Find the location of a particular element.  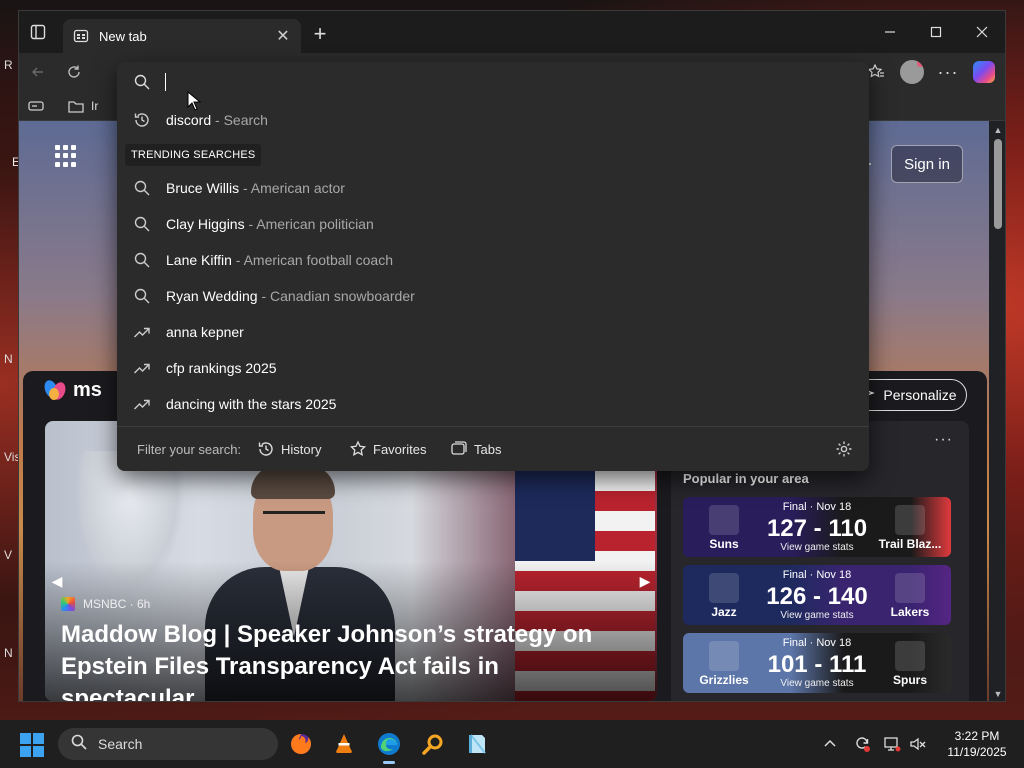

scrollbar-thumb is located at coordinates (998, 184).